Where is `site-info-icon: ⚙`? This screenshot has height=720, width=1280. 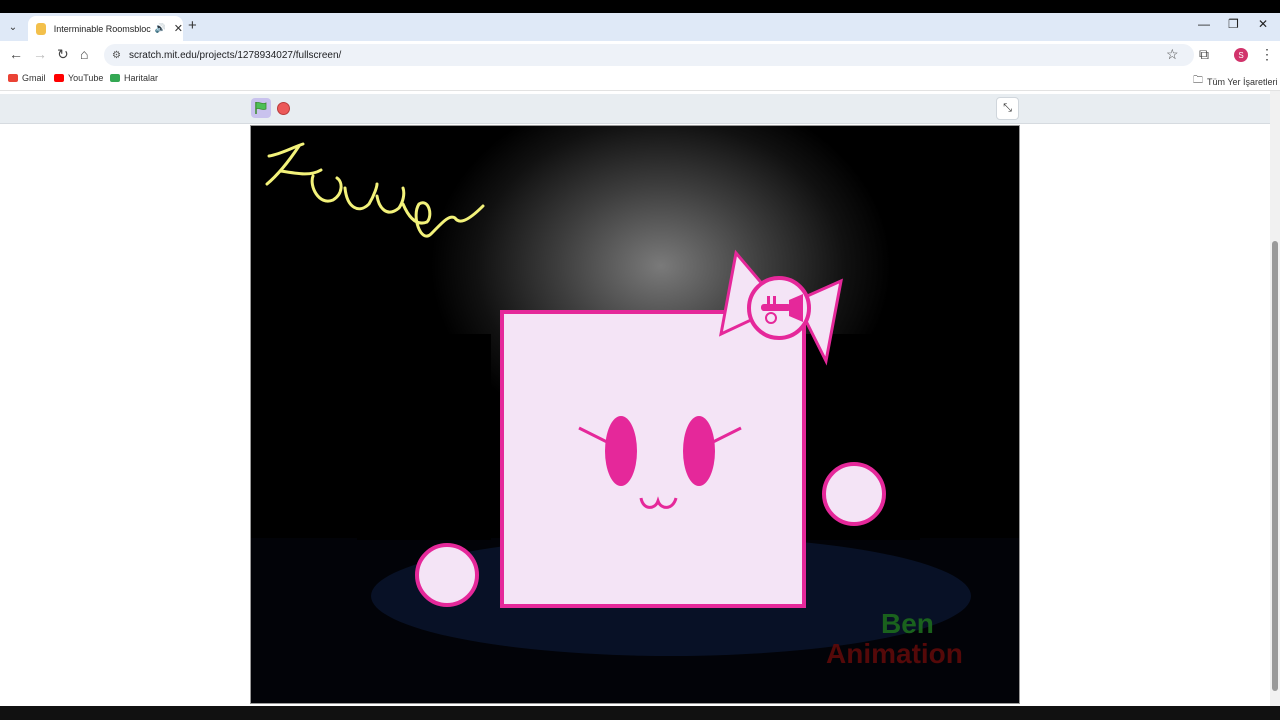
site-info-icon: ⚙ is located at coordinates (116, 55).